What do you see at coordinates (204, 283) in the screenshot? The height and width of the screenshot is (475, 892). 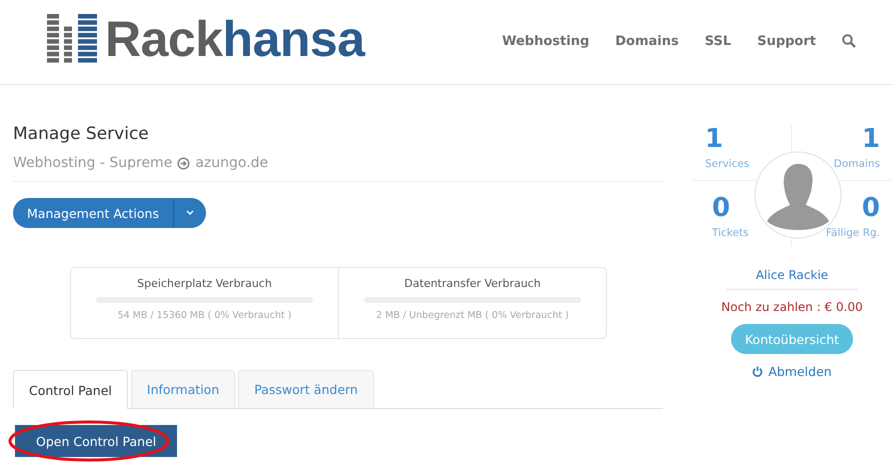 I see `usage-title: Speicherplatz Verbrauch` at bounding box center [204, 283].